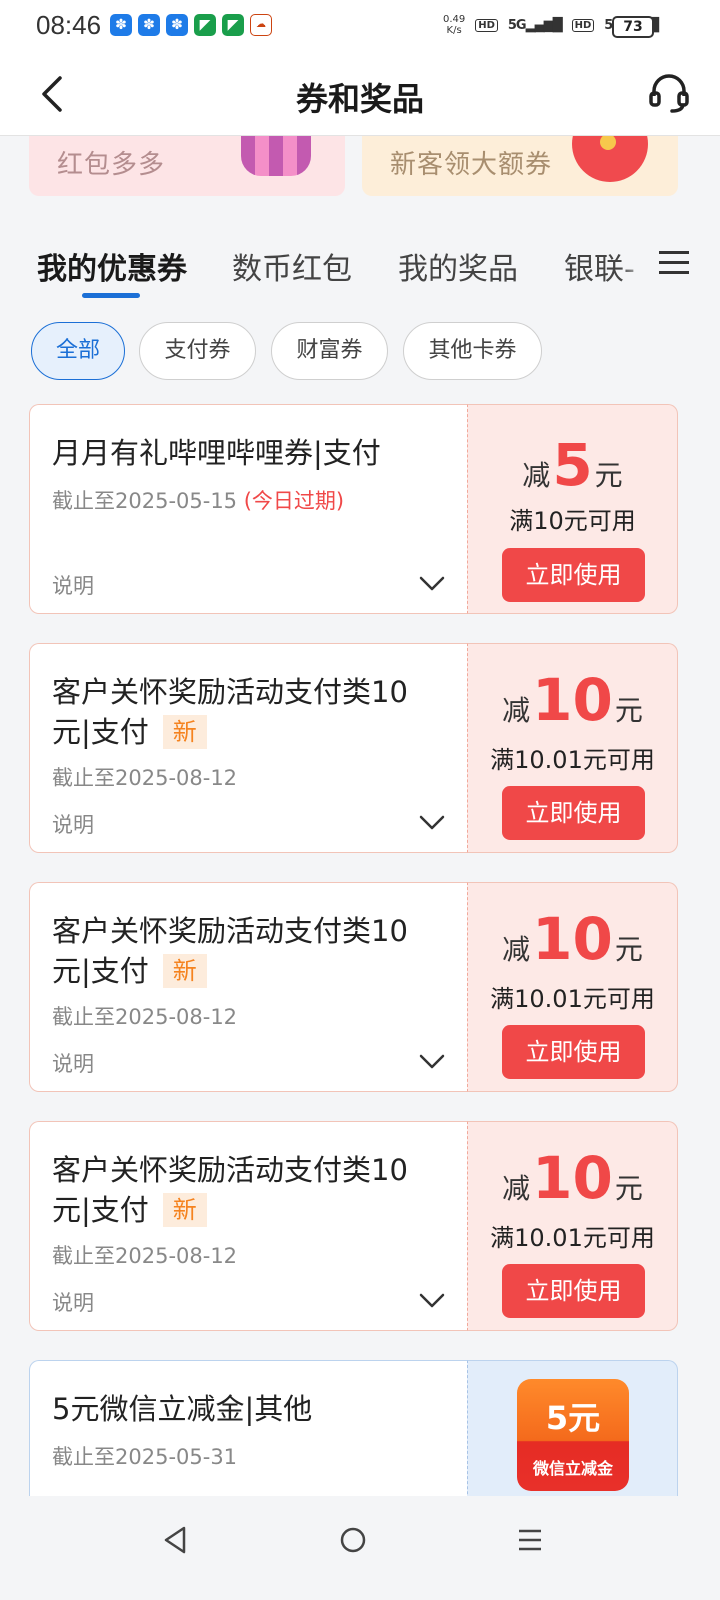 The width and height of the screenshot is (720, 1600). I want to click on signal-icon: 5G▂▄▆█, so click(535, 25).